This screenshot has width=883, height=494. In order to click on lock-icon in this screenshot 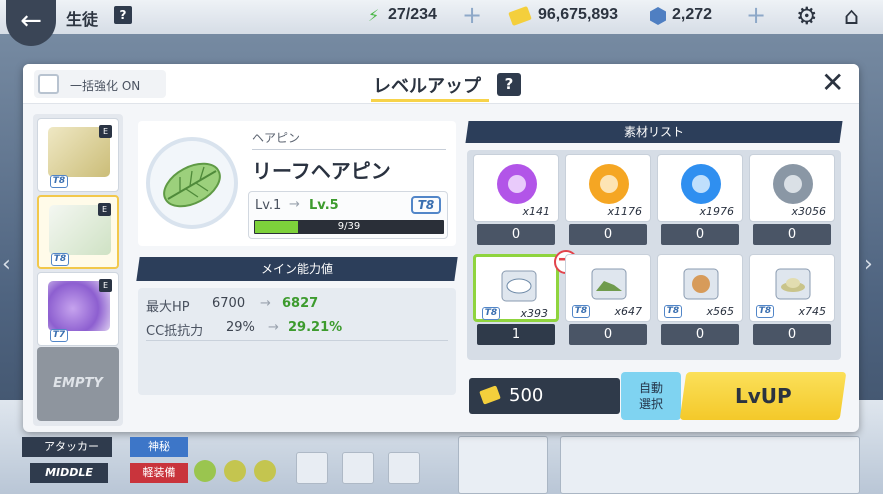, I will do `click(312, 468)`.